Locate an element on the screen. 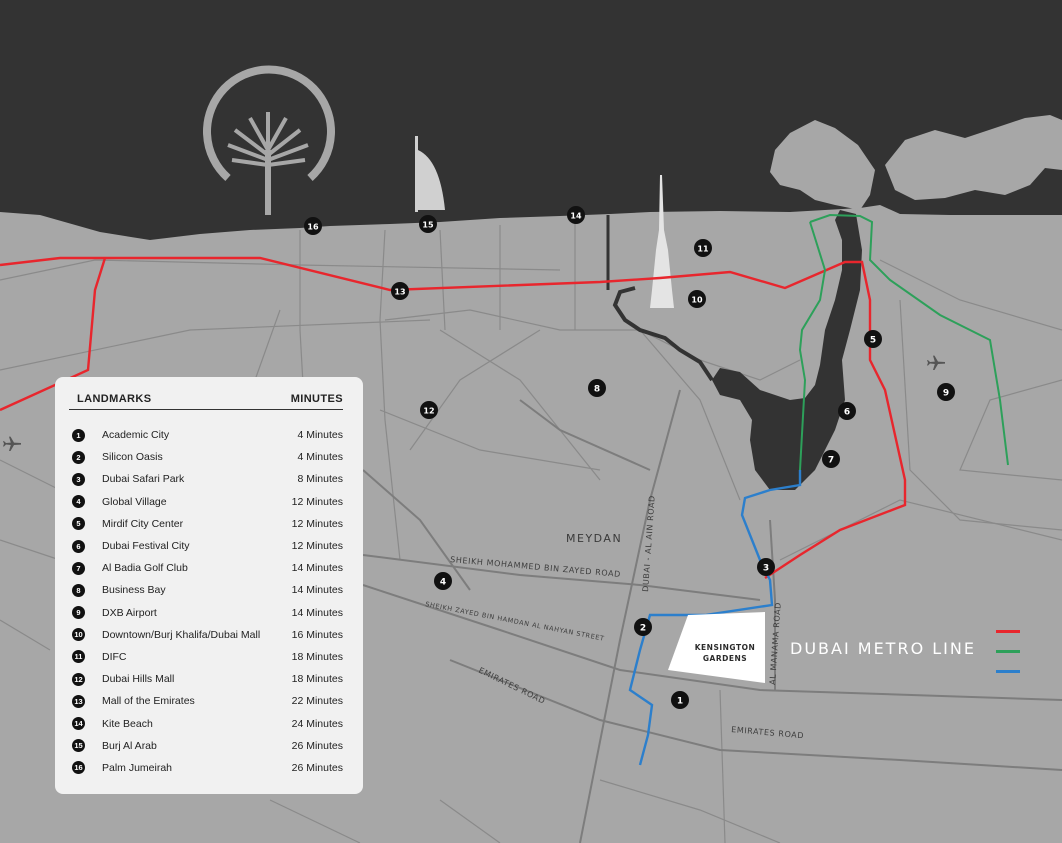  svg-text: 10 is located at coordinates (697, 300).